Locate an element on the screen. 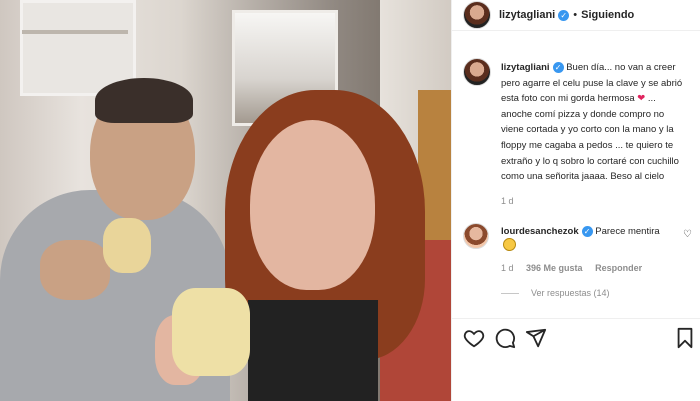 Image resolution: width=700 pixels, height=401 pixels. bookmark-icon is located at coordinates (685, 338).